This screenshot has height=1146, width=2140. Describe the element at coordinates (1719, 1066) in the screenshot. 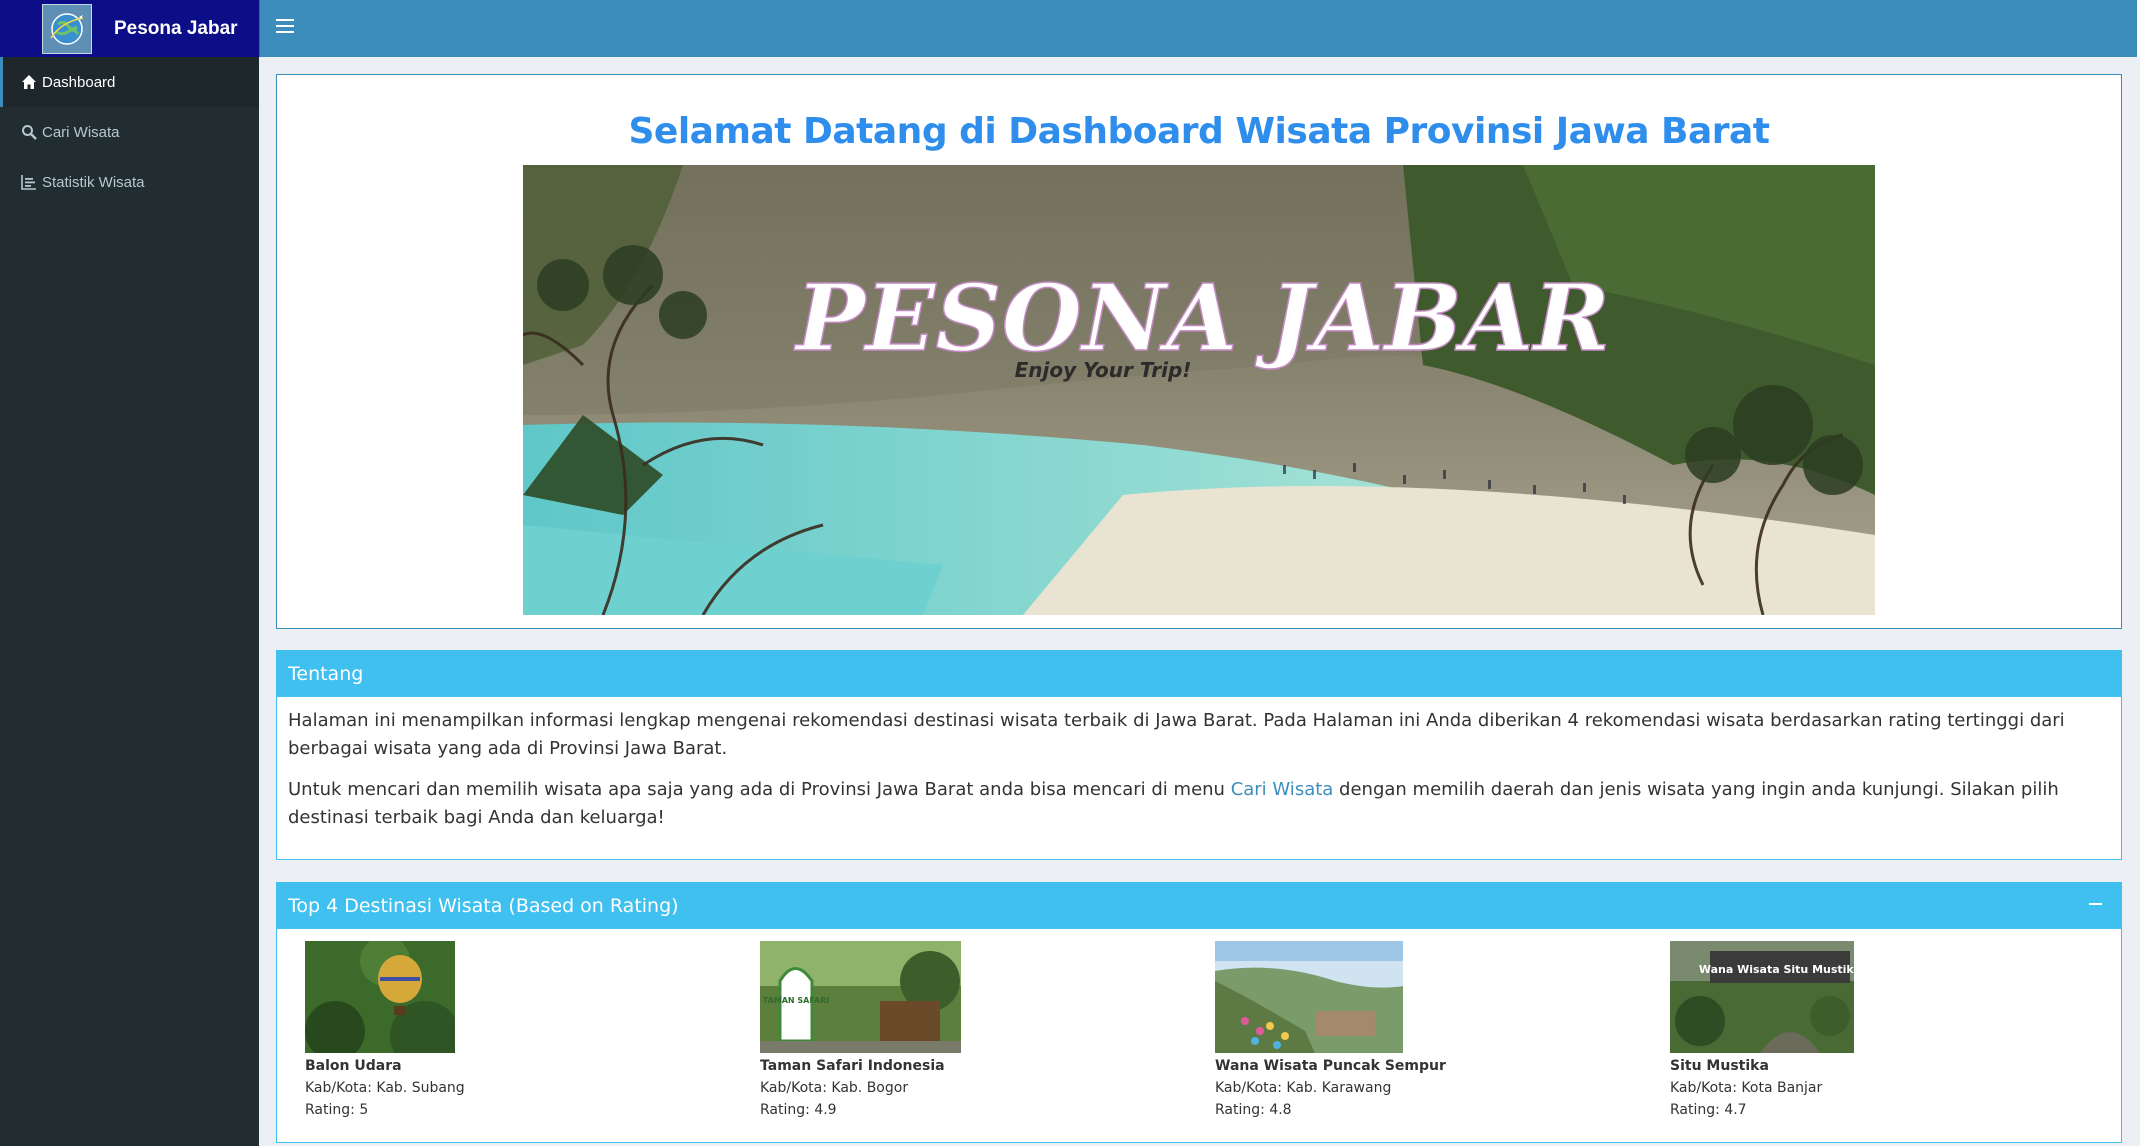

I see `destination-name: Situ Mustika` at that location.